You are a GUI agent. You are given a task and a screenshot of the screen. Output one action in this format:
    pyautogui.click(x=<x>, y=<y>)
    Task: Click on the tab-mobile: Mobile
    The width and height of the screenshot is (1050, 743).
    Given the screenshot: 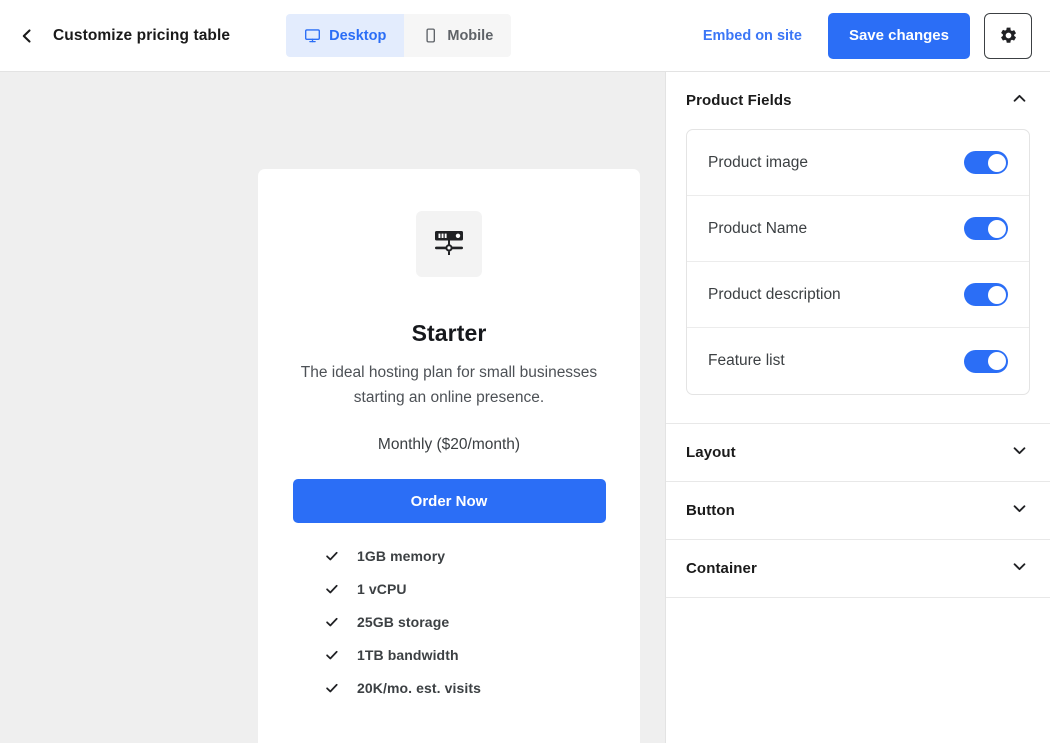 What is the action you would take?
    pyautogui.click(x=458, y=35)
    